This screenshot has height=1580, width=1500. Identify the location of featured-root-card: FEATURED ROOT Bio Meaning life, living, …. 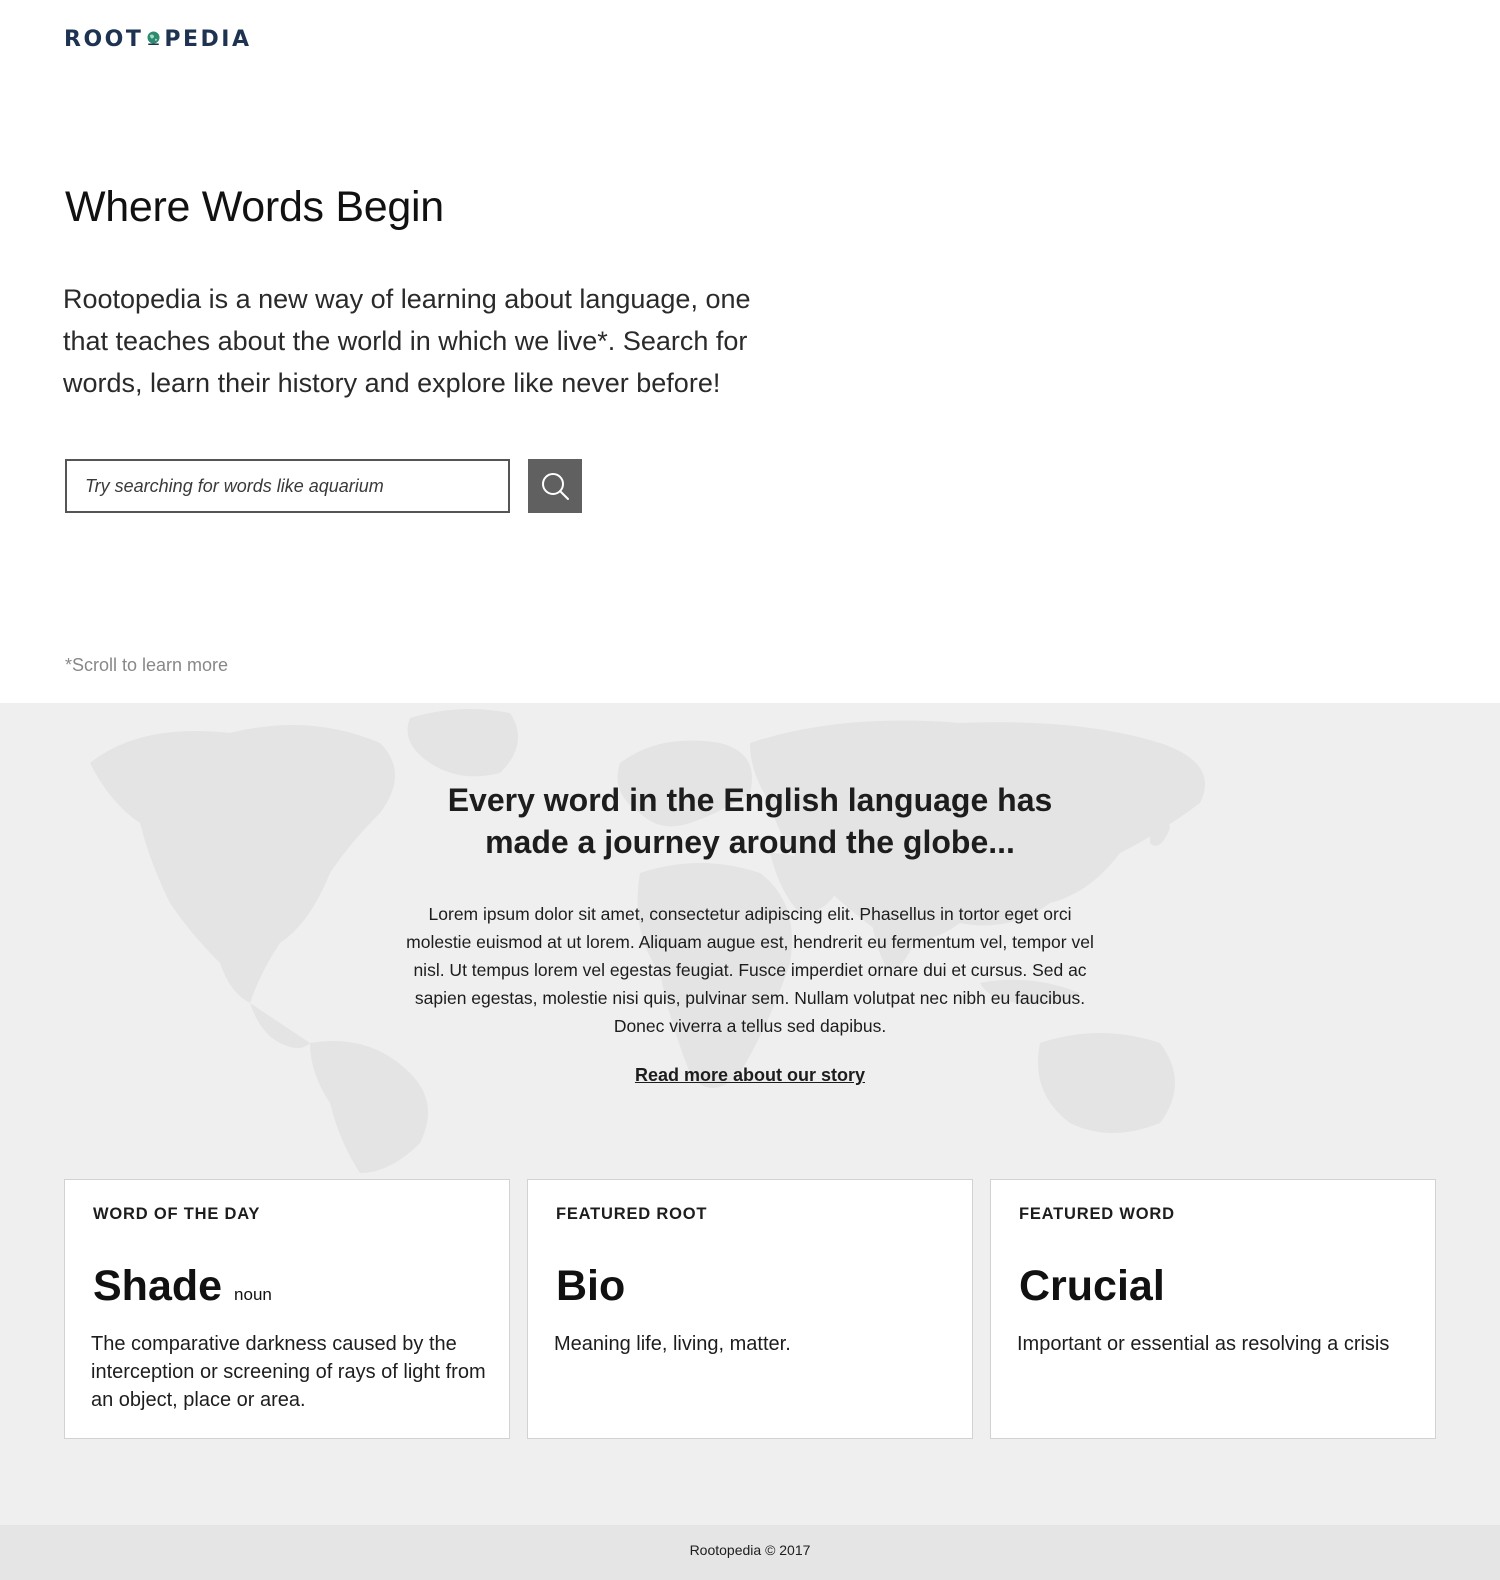
(750, 1309).